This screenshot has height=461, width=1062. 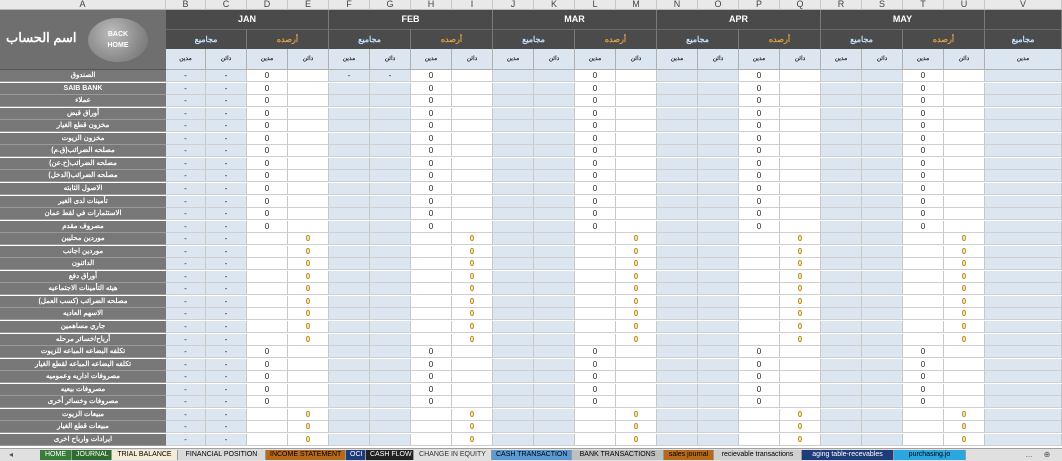 I want to click on sheet-tab-0: HOME, so click(x=56, y=455).